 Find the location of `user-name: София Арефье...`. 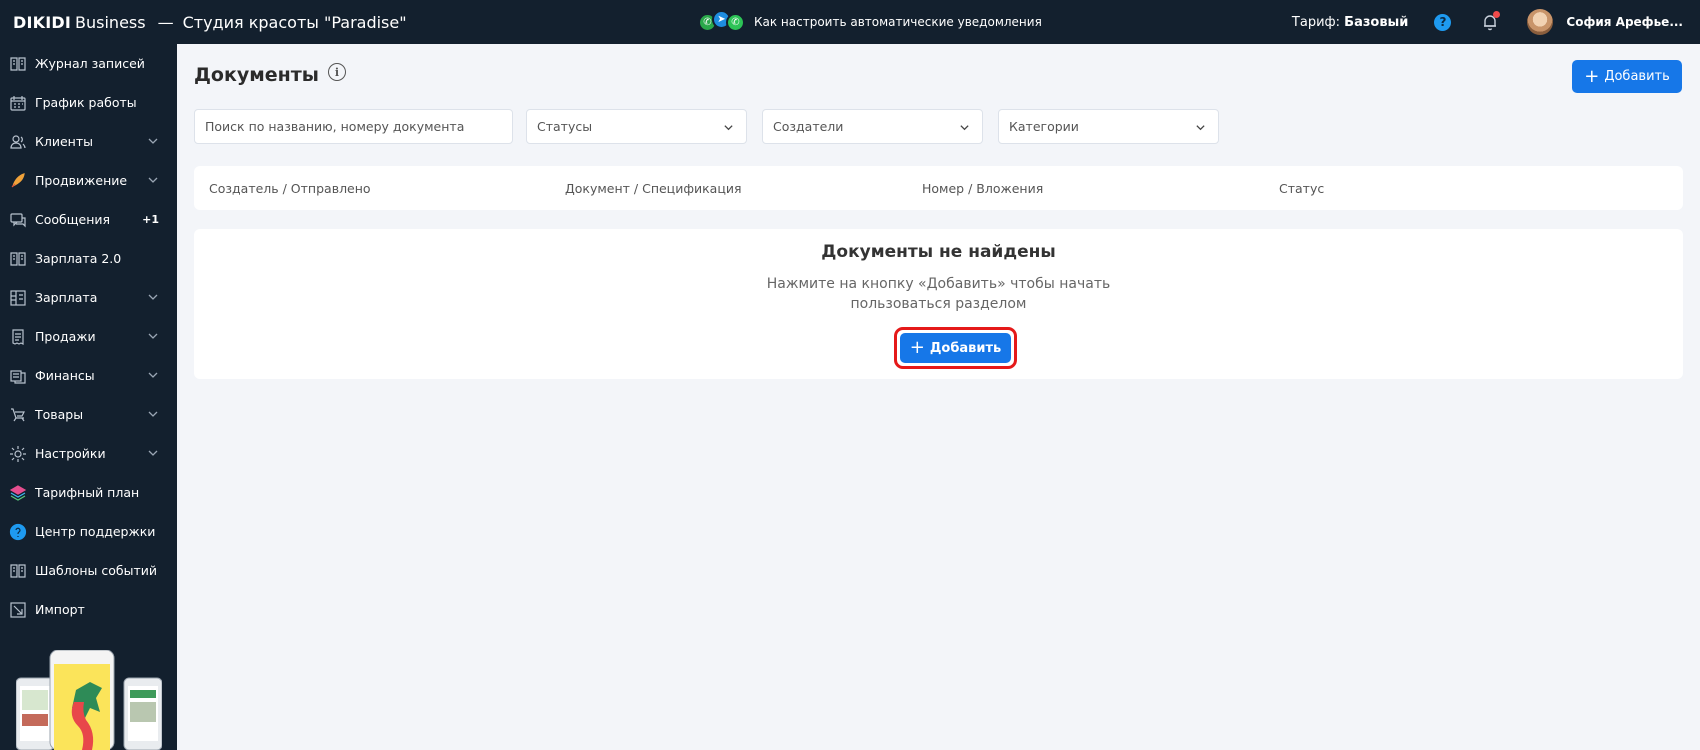

user-name: София Арефье... is located at coordinates (1624, 22).